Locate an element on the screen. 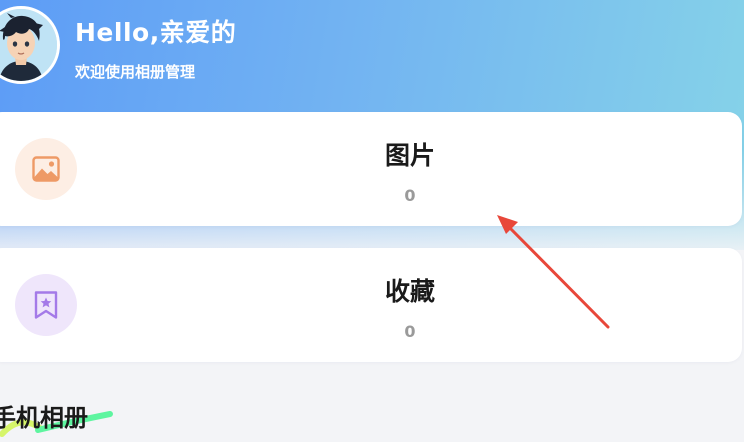 The width and height of the screenshot is (744, 442). favorites-card-title: 收藏 is located at coordinates (409, 291).